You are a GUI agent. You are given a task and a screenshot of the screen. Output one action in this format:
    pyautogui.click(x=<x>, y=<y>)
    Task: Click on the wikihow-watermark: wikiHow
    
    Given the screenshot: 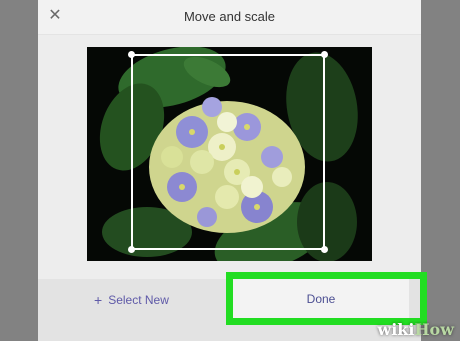 What is the action you would take?
    pyautogui.click(x=415, y=329)
    